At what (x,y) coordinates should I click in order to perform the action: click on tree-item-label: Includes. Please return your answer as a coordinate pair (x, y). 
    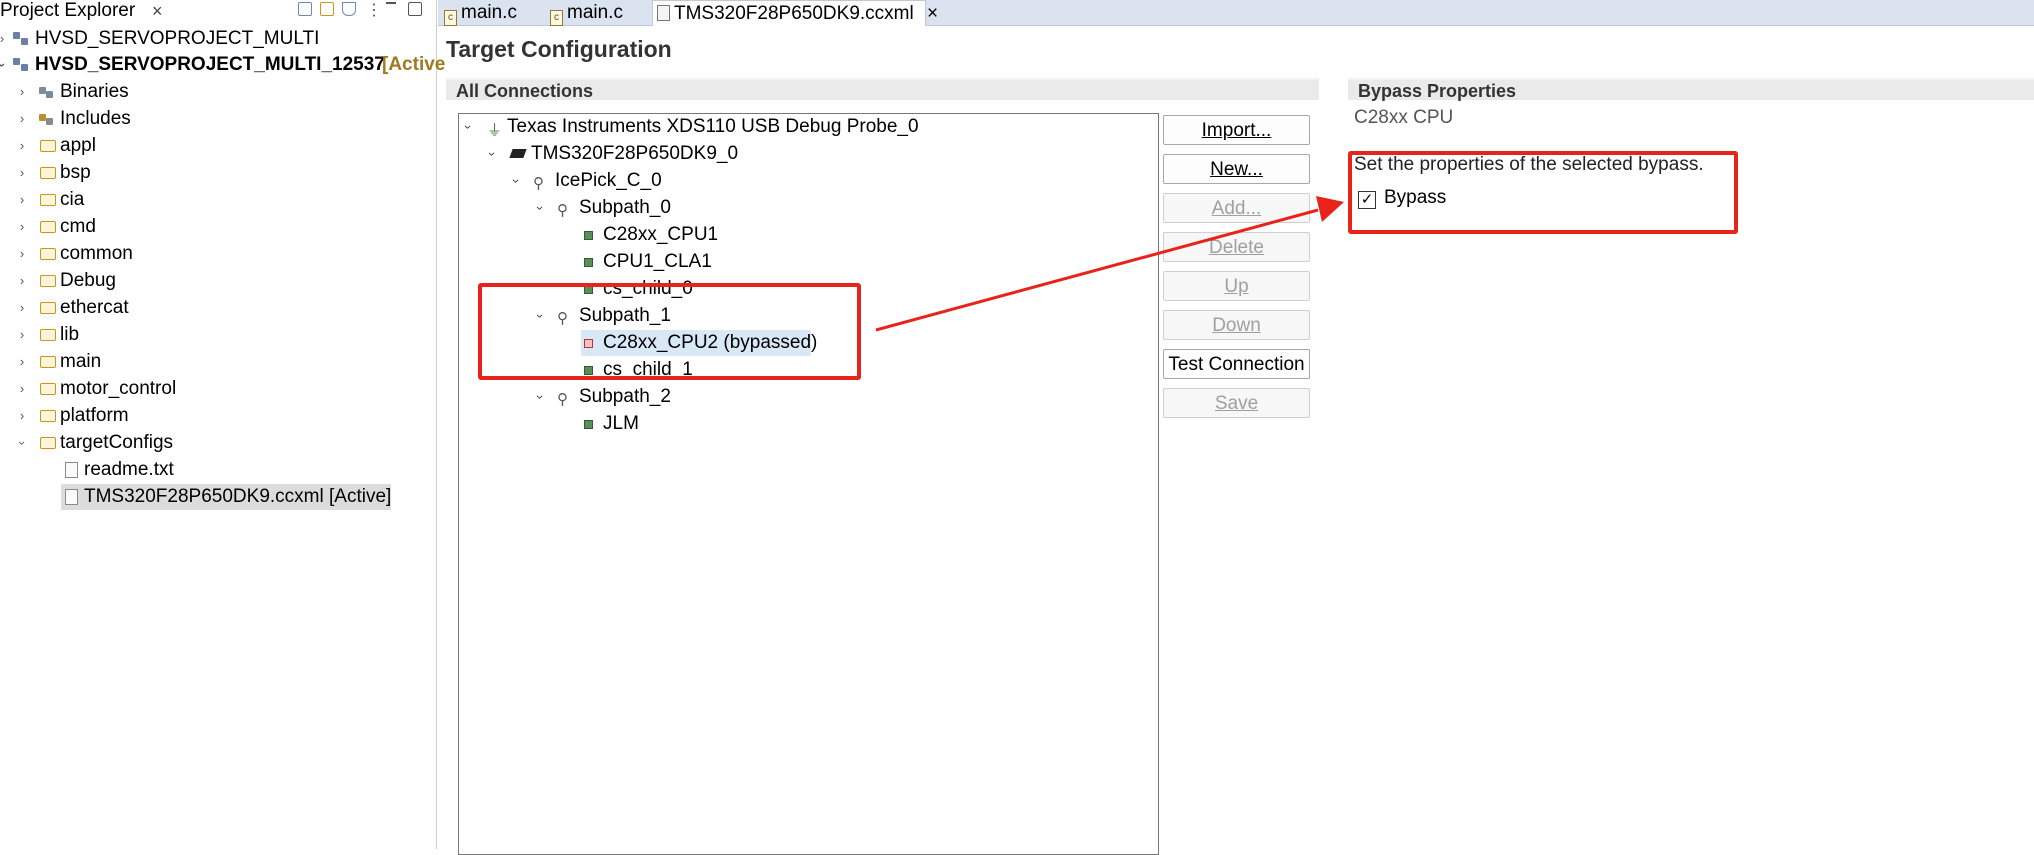
    Looking at the image, I should click on (95, 118).